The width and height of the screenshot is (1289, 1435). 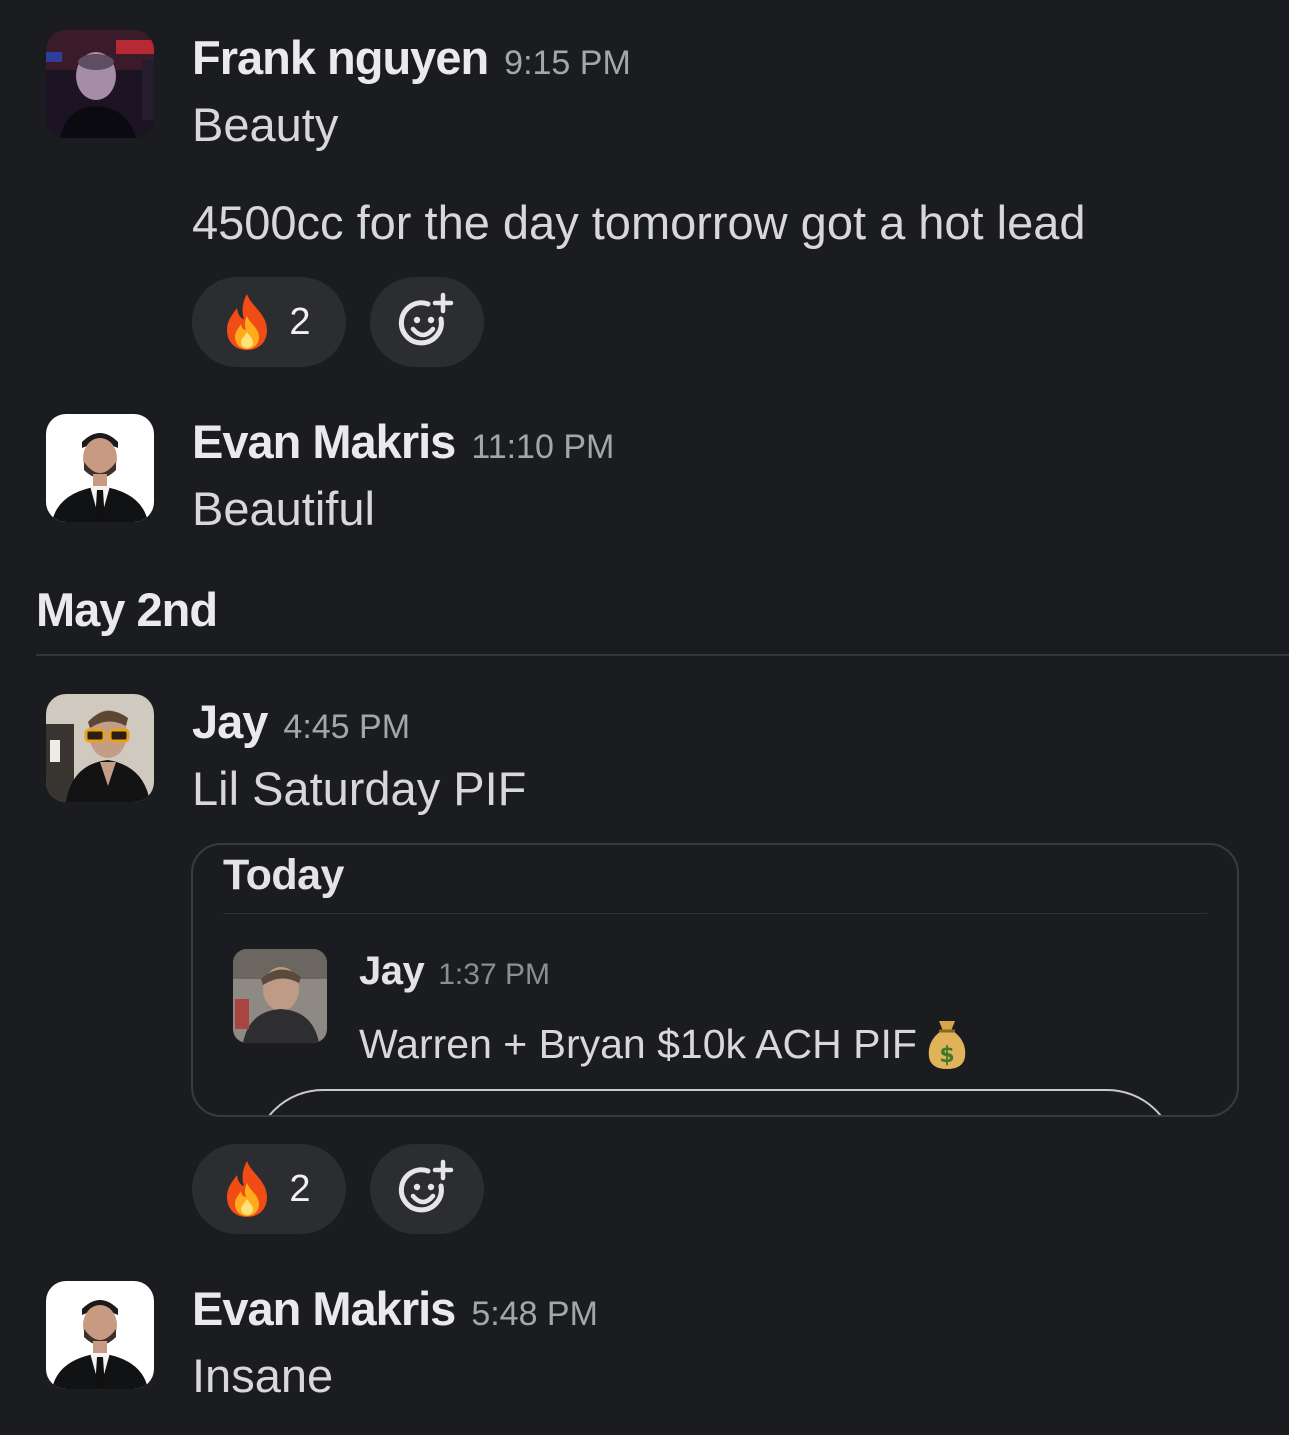 I want to click on avatar-jay, so click(x=100, y=748).